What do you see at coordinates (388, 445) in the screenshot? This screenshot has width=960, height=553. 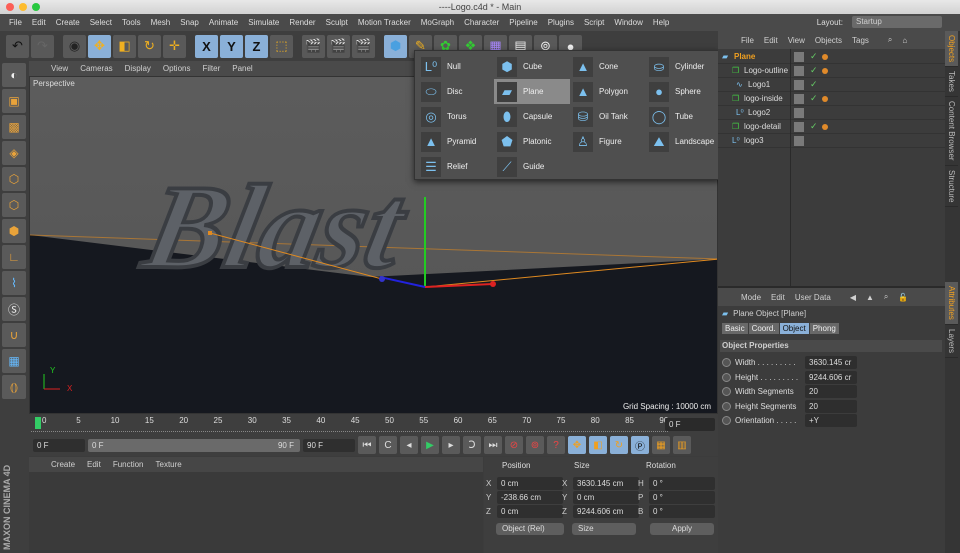 I see `previous-key-icon: C` at bounding box center [388, 445].